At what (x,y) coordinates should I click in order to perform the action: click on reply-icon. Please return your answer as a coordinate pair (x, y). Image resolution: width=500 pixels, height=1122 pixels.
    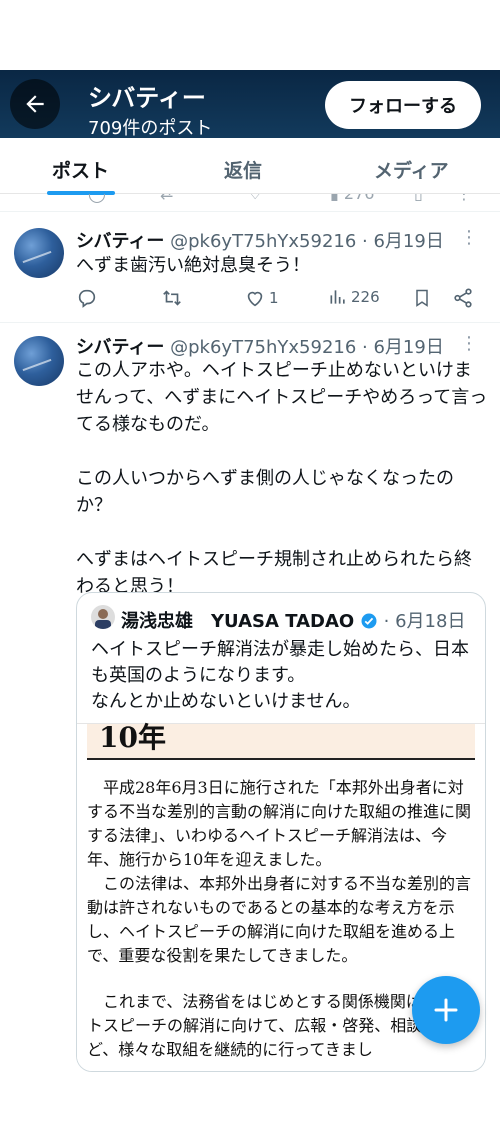
    Looking at the image, I should click on (87, 298).